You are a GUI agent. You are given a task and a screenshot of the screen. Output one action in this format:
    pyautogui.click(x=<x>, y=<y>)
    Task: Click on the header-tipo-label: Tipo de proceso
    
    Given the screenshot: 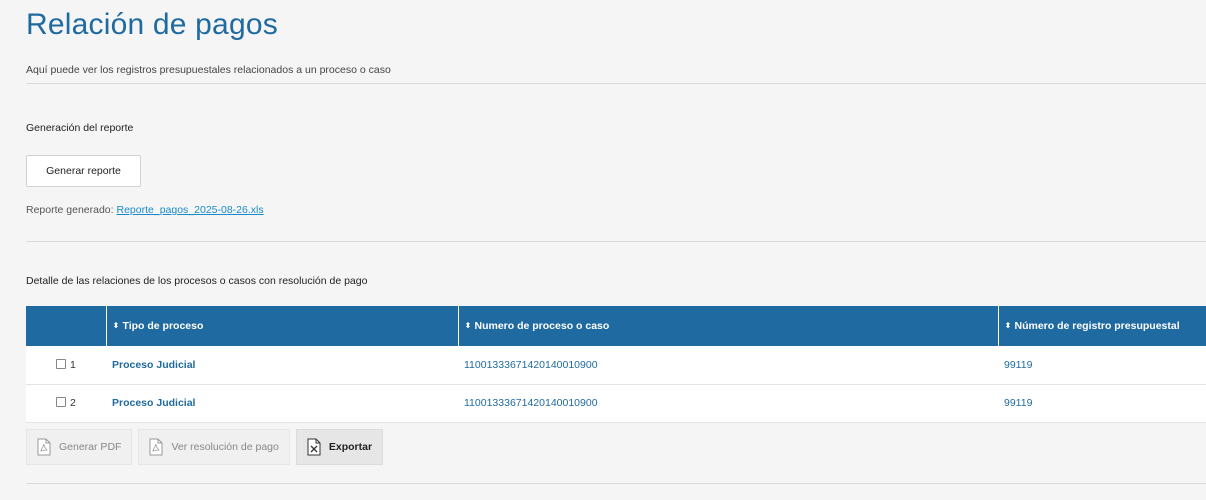 What is the action you would take?
    pyautogui.click(x=163, y=326)
    